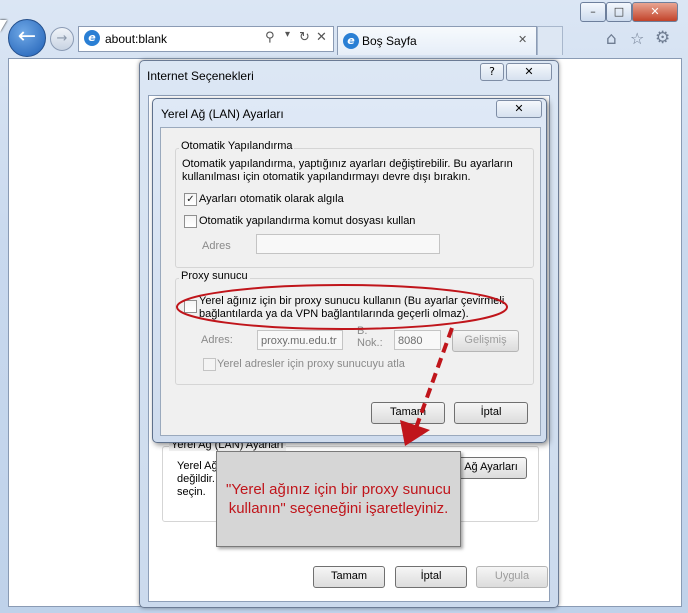 The width and height of the screenshot is (688, 613). Describe the element at coordinates (338, 489) in the screenshot. I see `callout-line-1: "Yerel ağınız için bir proxy sunucu` at that location.